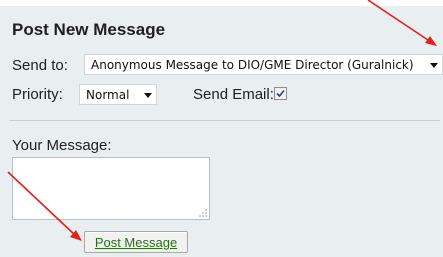 The image size is (443, 257). Describe the element at coordinates (111, 188) in the screenshot. I see `message-textarea` at that location.